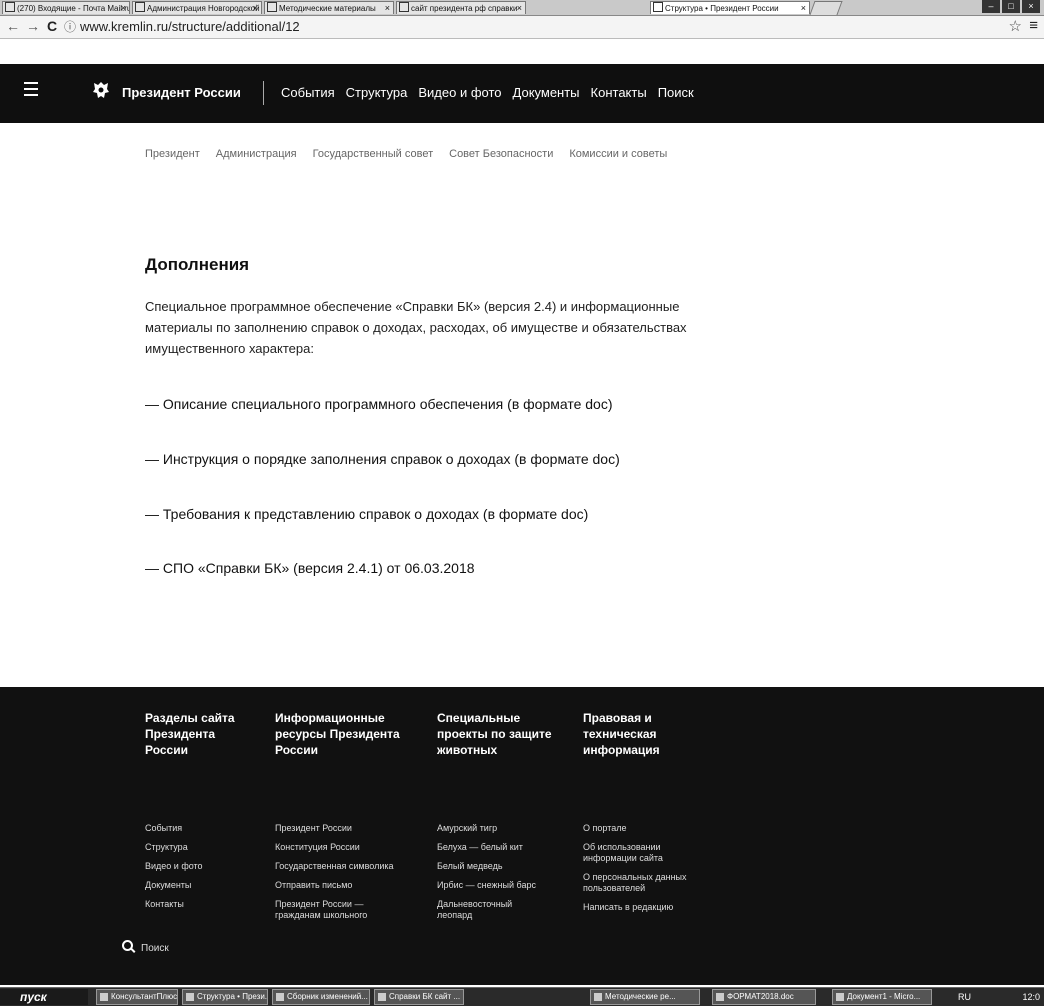 This screenshot has width=1044, height=1006. What do you see at coordinates (459, 92) in the screenshot?
I see `nav-video-photo: Видео и фото` at bounding box center [459, 92].